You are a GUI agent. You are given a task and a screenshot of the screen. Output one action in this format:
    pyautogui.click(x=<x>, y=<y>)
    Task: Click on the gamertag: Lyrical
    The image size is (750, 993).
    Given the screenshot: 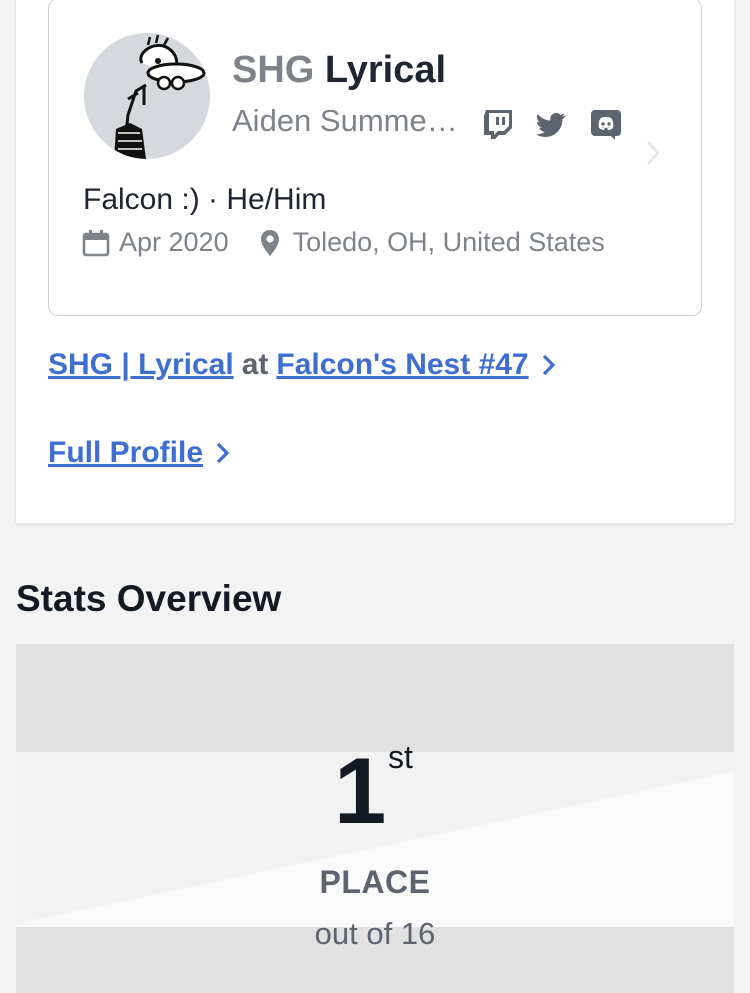 What is the action you would take?
    pyautogui.click(x=385, y=70)
    